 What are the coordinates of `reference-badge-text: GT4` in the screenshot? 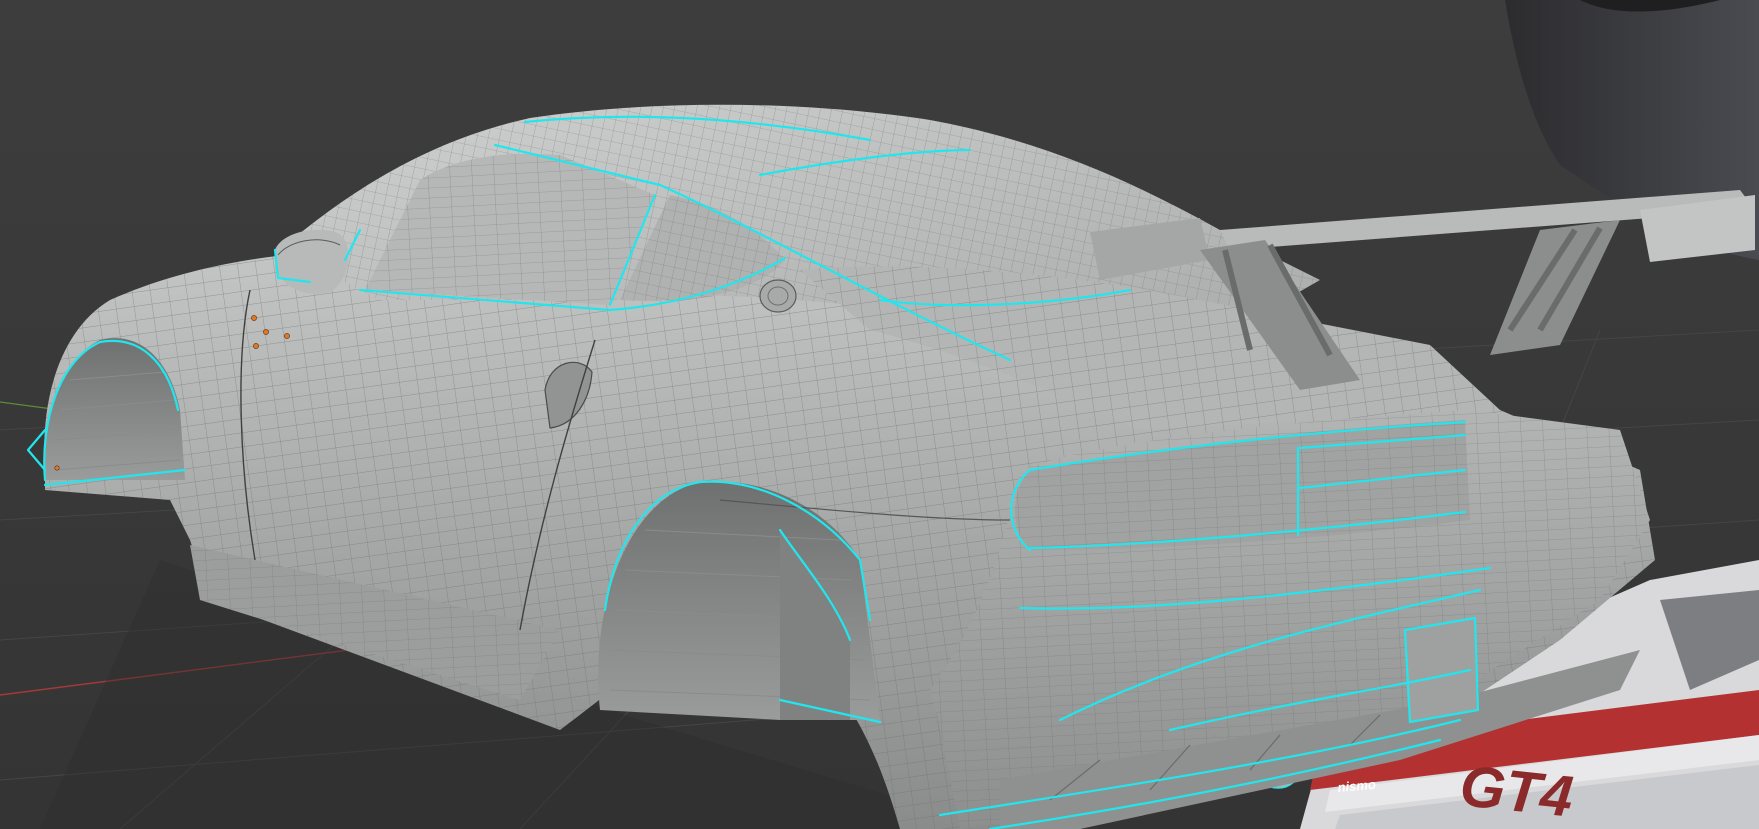 It's located at (1516, 791).